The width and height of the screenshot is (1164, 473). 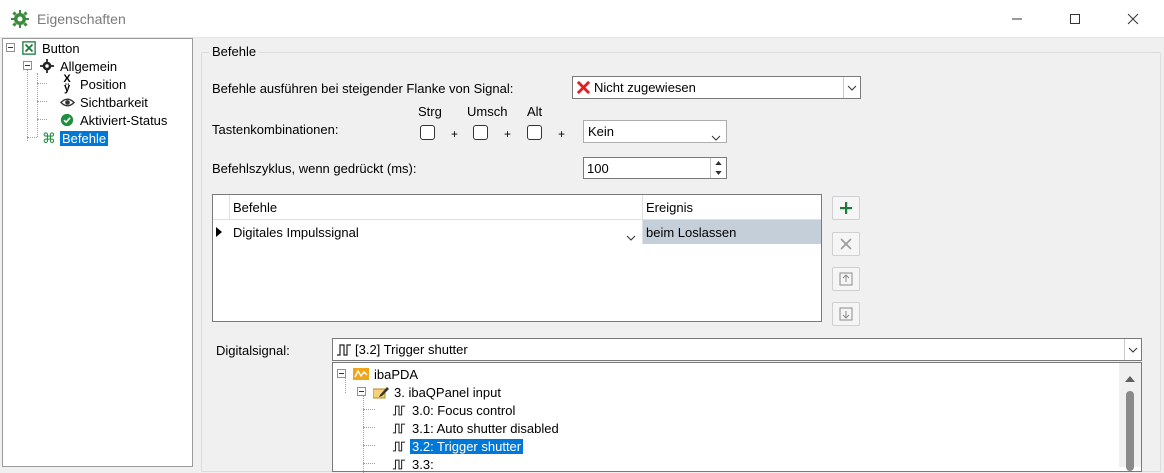 I want to click on signal-value: Nicht zugewiesen, so click(x=645, y=87).